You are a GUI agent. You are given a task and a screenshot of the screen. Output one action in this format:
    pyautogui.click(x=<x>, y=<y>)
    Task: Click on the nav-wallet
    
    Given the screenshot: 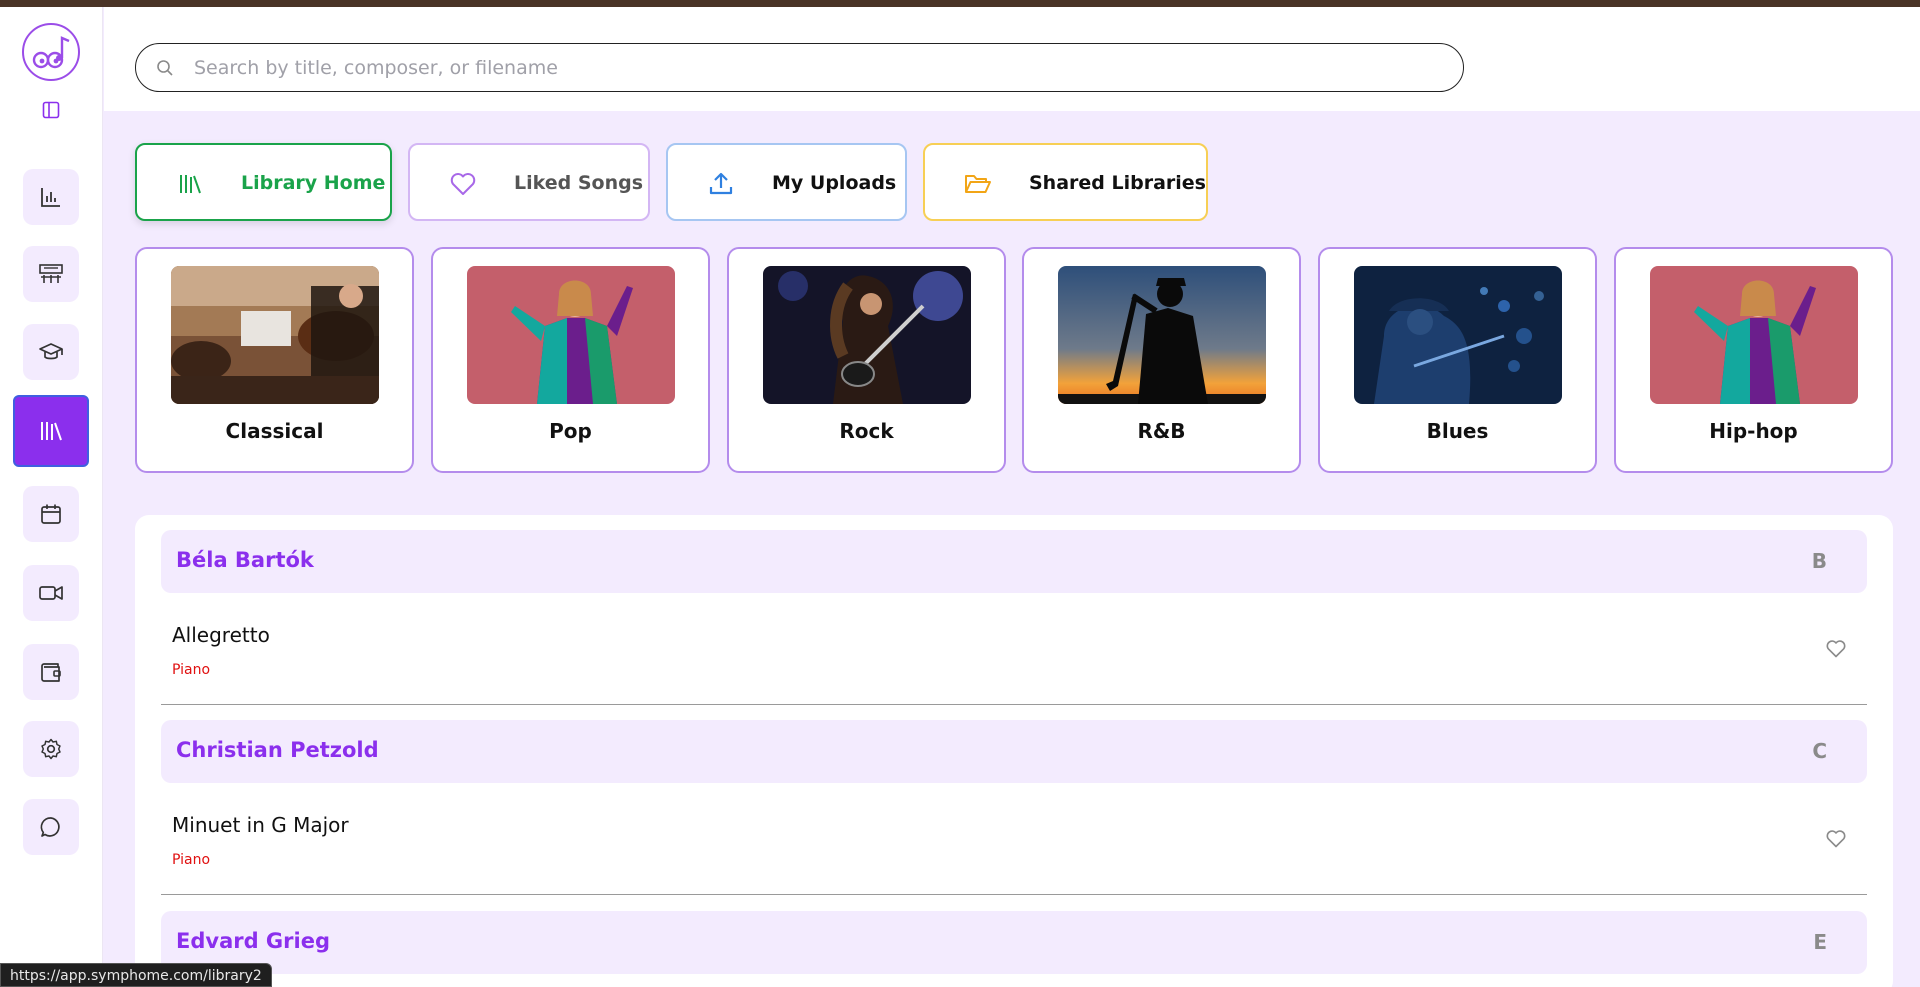 What is the action you would take?
    pyautogui.click(x=51, y=672)
    